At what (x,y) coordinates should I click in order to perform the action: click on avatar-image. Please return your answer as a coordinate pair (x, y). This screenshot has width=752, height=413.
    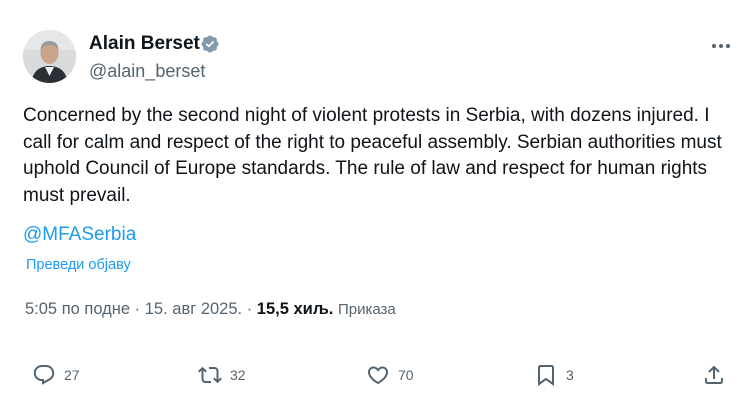
    Looking at the image, I should click on (49, 56).